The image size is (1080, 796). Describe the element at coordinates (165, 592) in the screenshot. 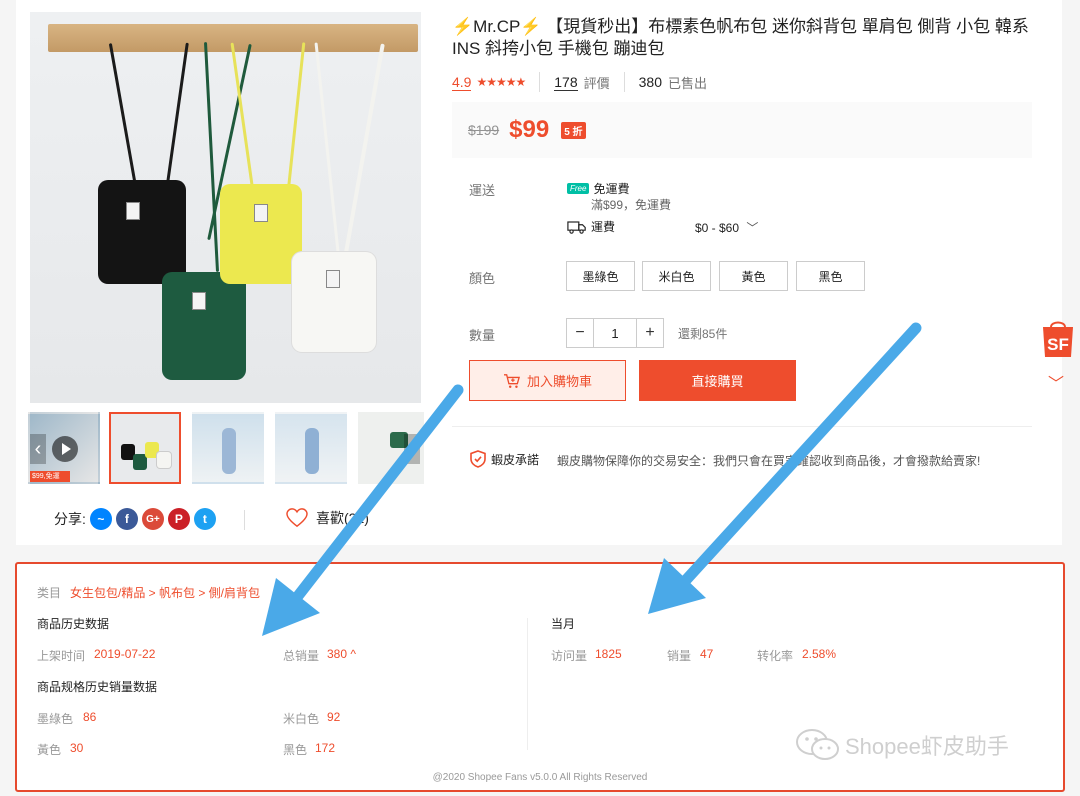

I see `category-path: 女生包包/精品 > 帆布包 > 側/肩背包` at that location.